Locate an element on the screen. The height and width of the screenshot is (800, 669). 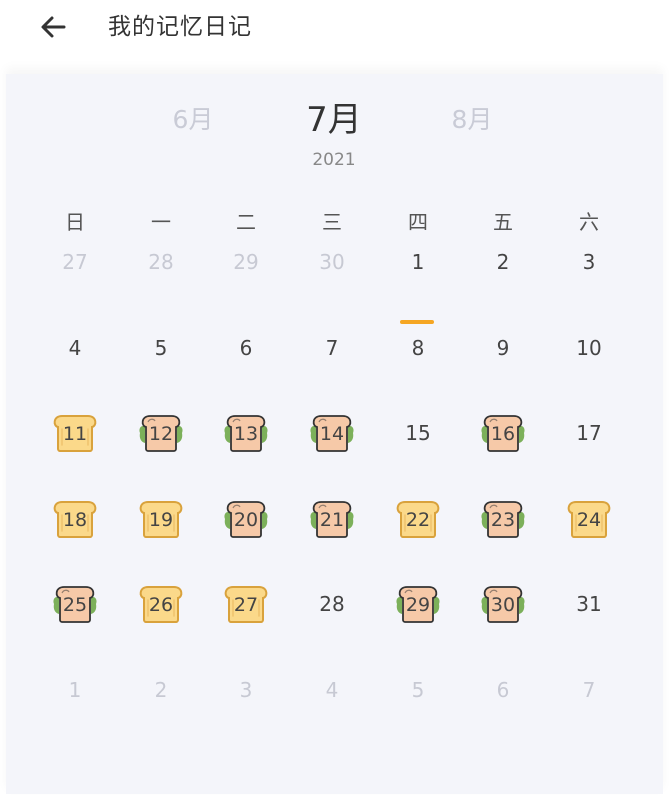
day-number: 8 is located at coordinates (418, 348).